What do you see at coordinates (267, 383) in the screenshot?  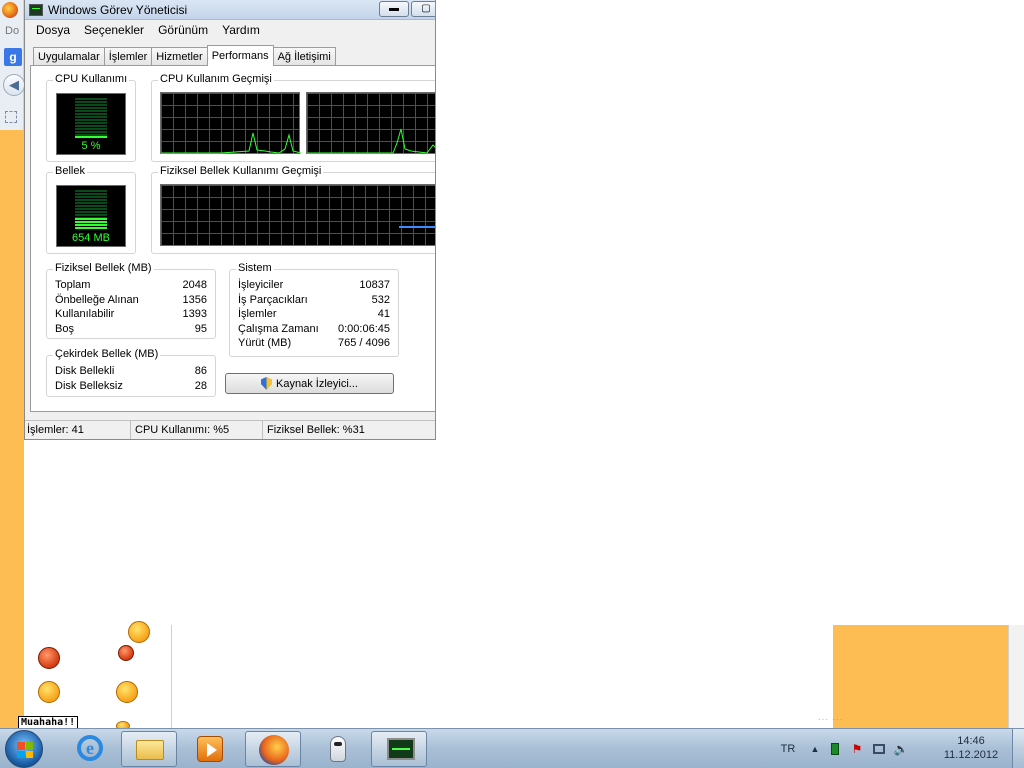 I see `uac-shield-icon` at bounding box center [267, 383].